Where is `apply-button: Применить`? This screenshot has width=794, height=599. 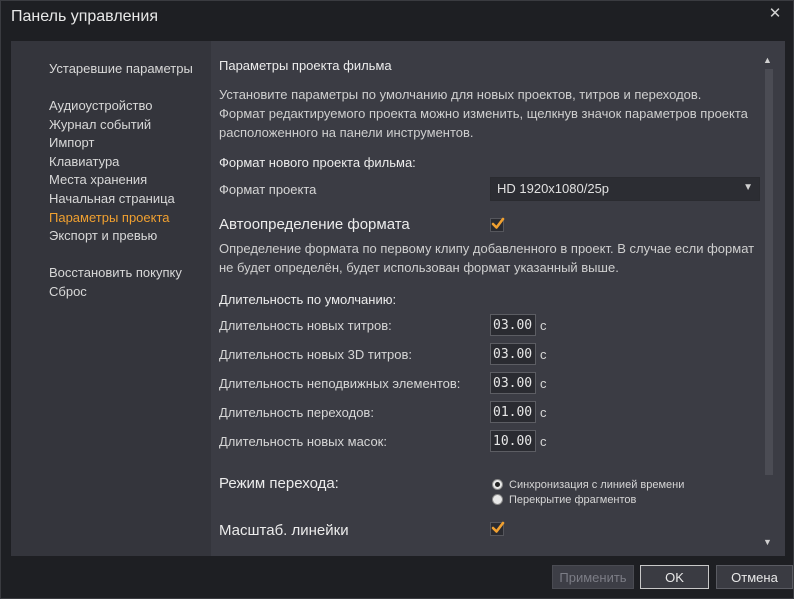
apply-button: Применить is located at coordinates (593, 577).